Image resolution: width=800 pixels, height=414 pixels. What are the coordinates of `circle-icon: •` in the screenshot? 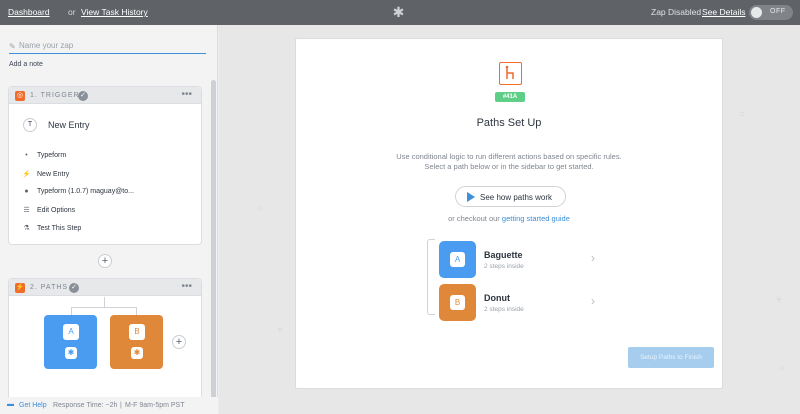 It's located at (26, 155).